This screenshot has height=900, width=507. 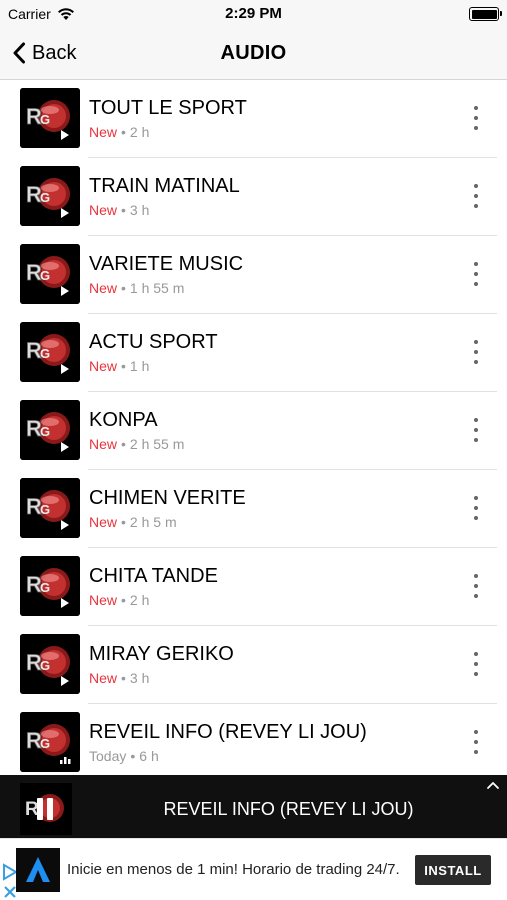 What do you see at coordinates (161, 654) in the screenshot?
I see `episode-title: MIRAY GERIKO` at bounding box center [161, 654].